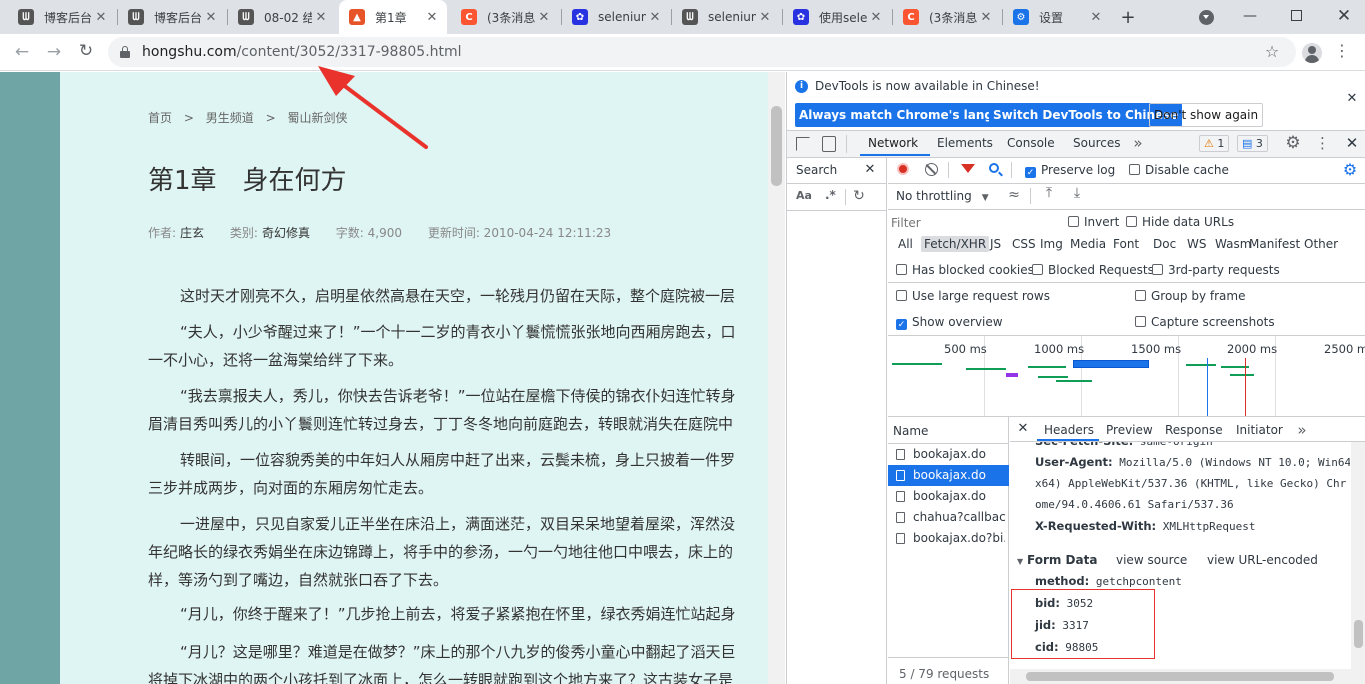 The height and width of the screenshot is (684, 1365). What do you see at coordinates (1350, 169) in the screenshot?
I see `network-settings-gear-icon: ⚙` at bounding box center [1350, 169].